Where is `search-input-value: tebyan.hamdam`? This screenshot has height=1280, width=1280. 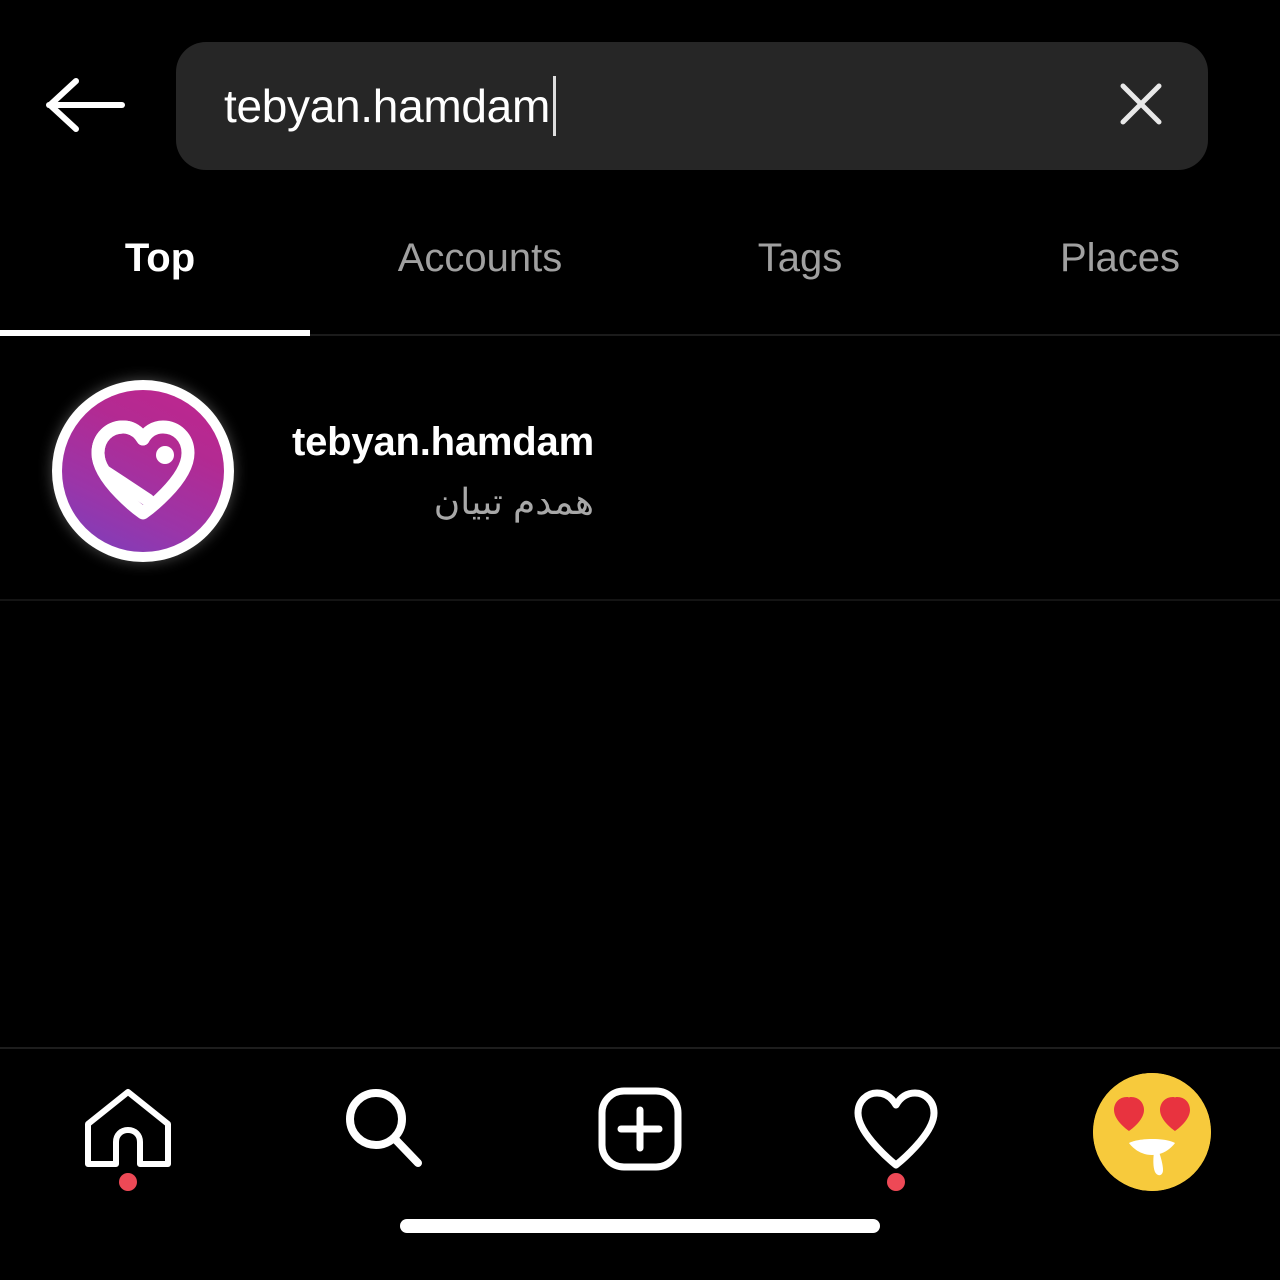
search-input-value: tebyan.hamdam is located at coordinates (387, 106).